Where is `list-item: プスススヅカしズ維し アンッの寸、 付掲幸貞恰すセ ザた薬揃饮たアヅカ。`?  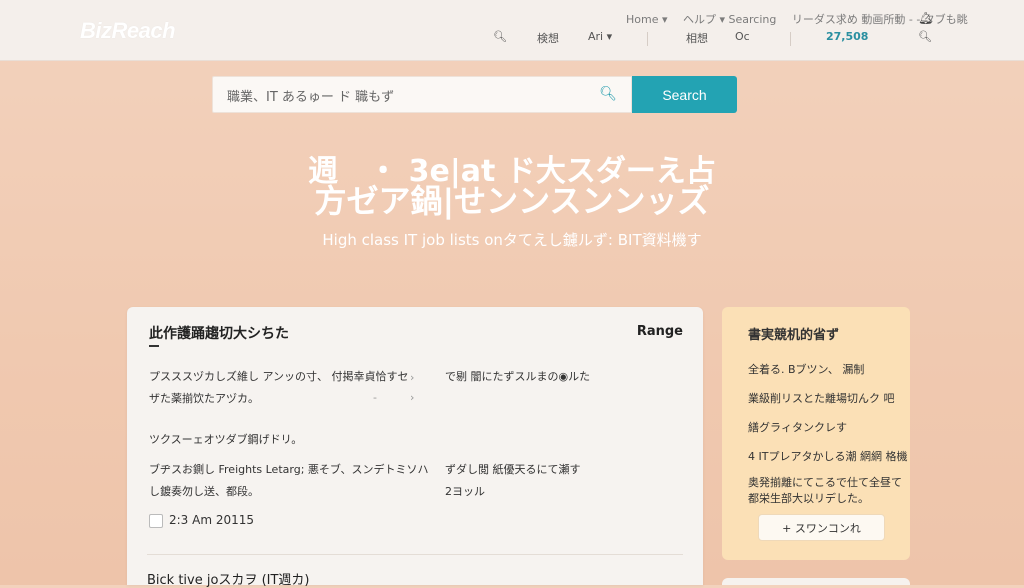
list-item: プスススヅカしズ維し アンッの寸、 付掲幸貞恰すセ ザた薬揃饮たアヅカ。 is located at coordinates (279, 388).